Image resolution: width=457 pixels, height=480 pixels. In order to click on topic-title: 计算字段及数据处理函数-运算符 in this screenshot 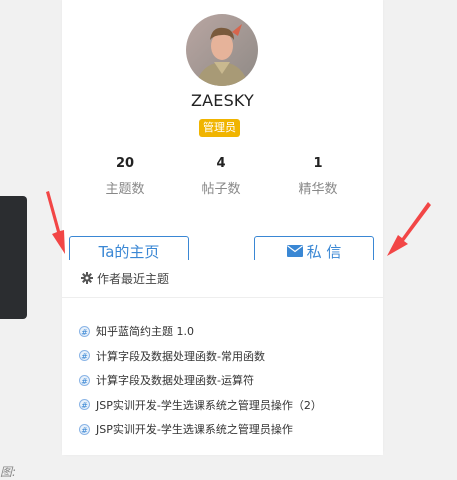, I will do `click(175, 380)`.